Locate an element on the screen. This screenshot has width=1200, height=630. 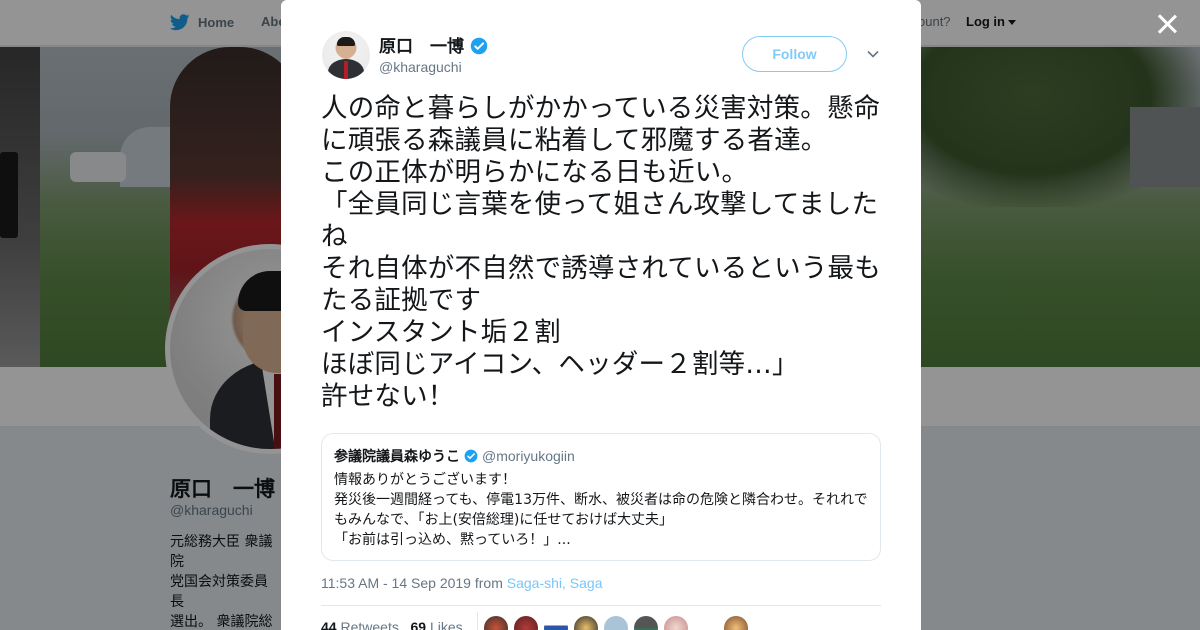
likes-count: 69 is located at coordinates (419, 624).